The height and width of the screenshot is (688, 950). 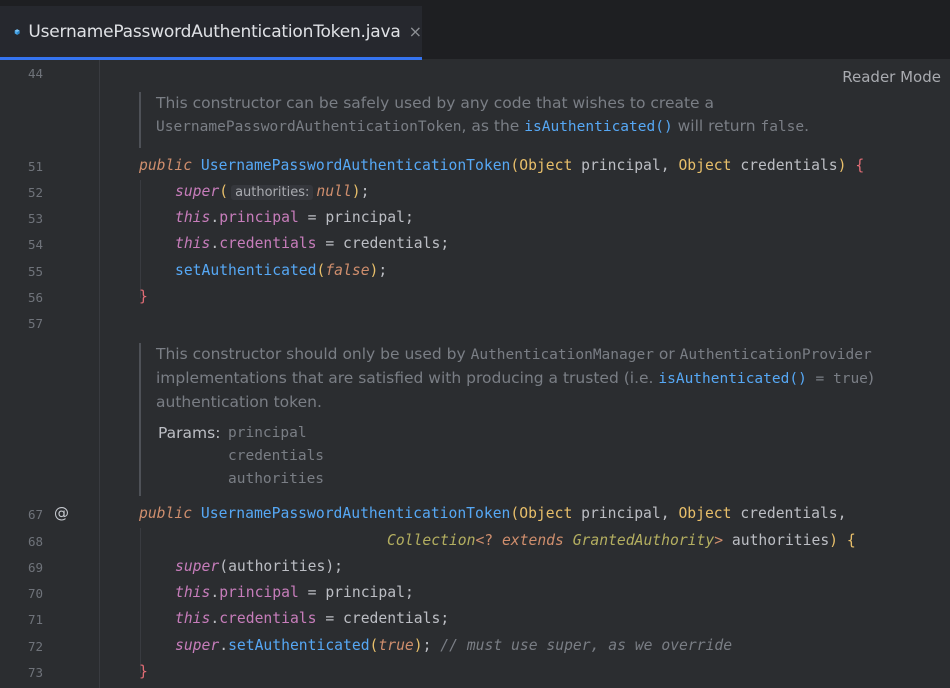 I want to click on line-number: 54, so click(x=36, y=244).